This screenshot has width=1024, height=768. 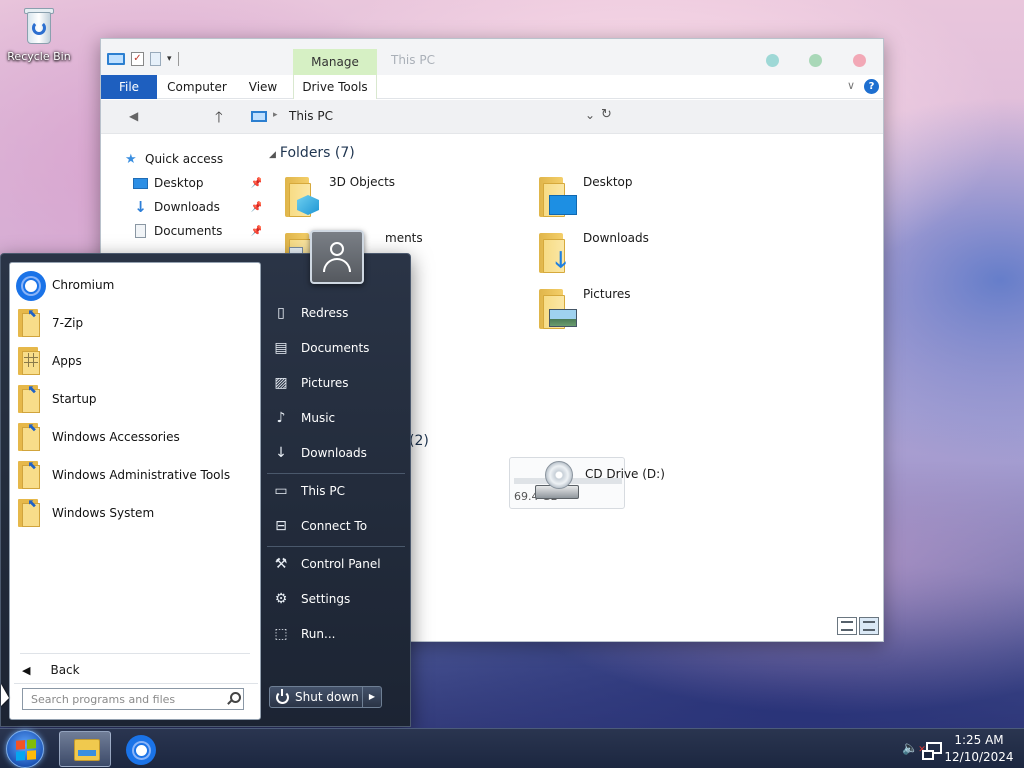 What do you see at coordinates (606, 114) in the screenshot?
I see `refresh-icon: ↻` at bounding box center [606, 114].